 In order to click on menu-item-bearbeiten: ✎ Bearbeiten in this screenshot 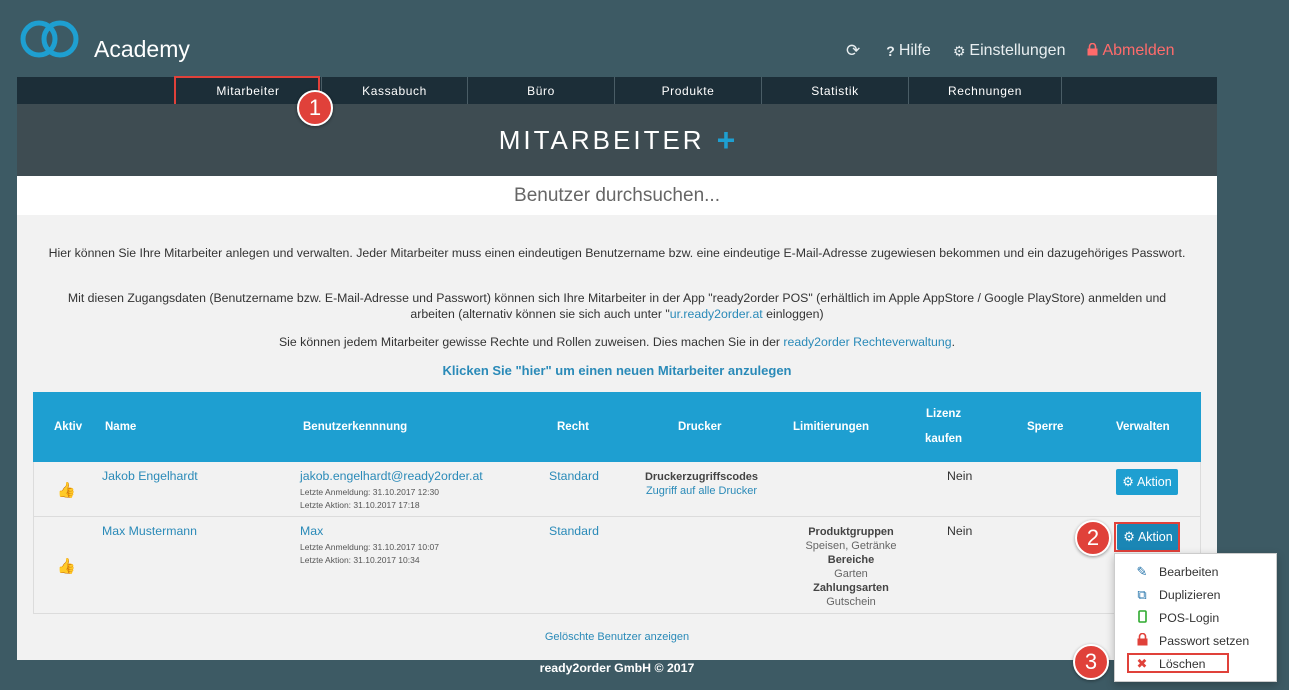, I will do `click(1176, 572)`.